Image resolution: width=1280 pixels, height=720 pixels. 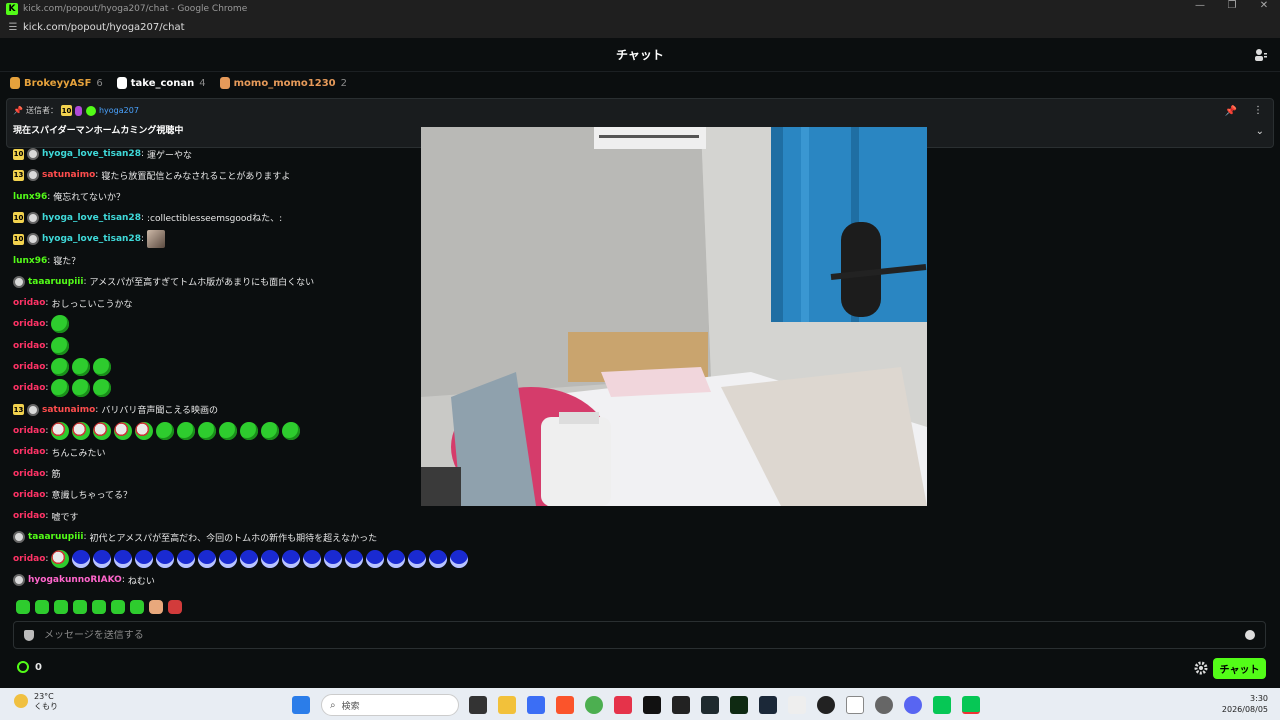 What do you see at coordinates (652, 705) in the screenshot?
I see `tiktok-icon` at bounding box center [652, 705].